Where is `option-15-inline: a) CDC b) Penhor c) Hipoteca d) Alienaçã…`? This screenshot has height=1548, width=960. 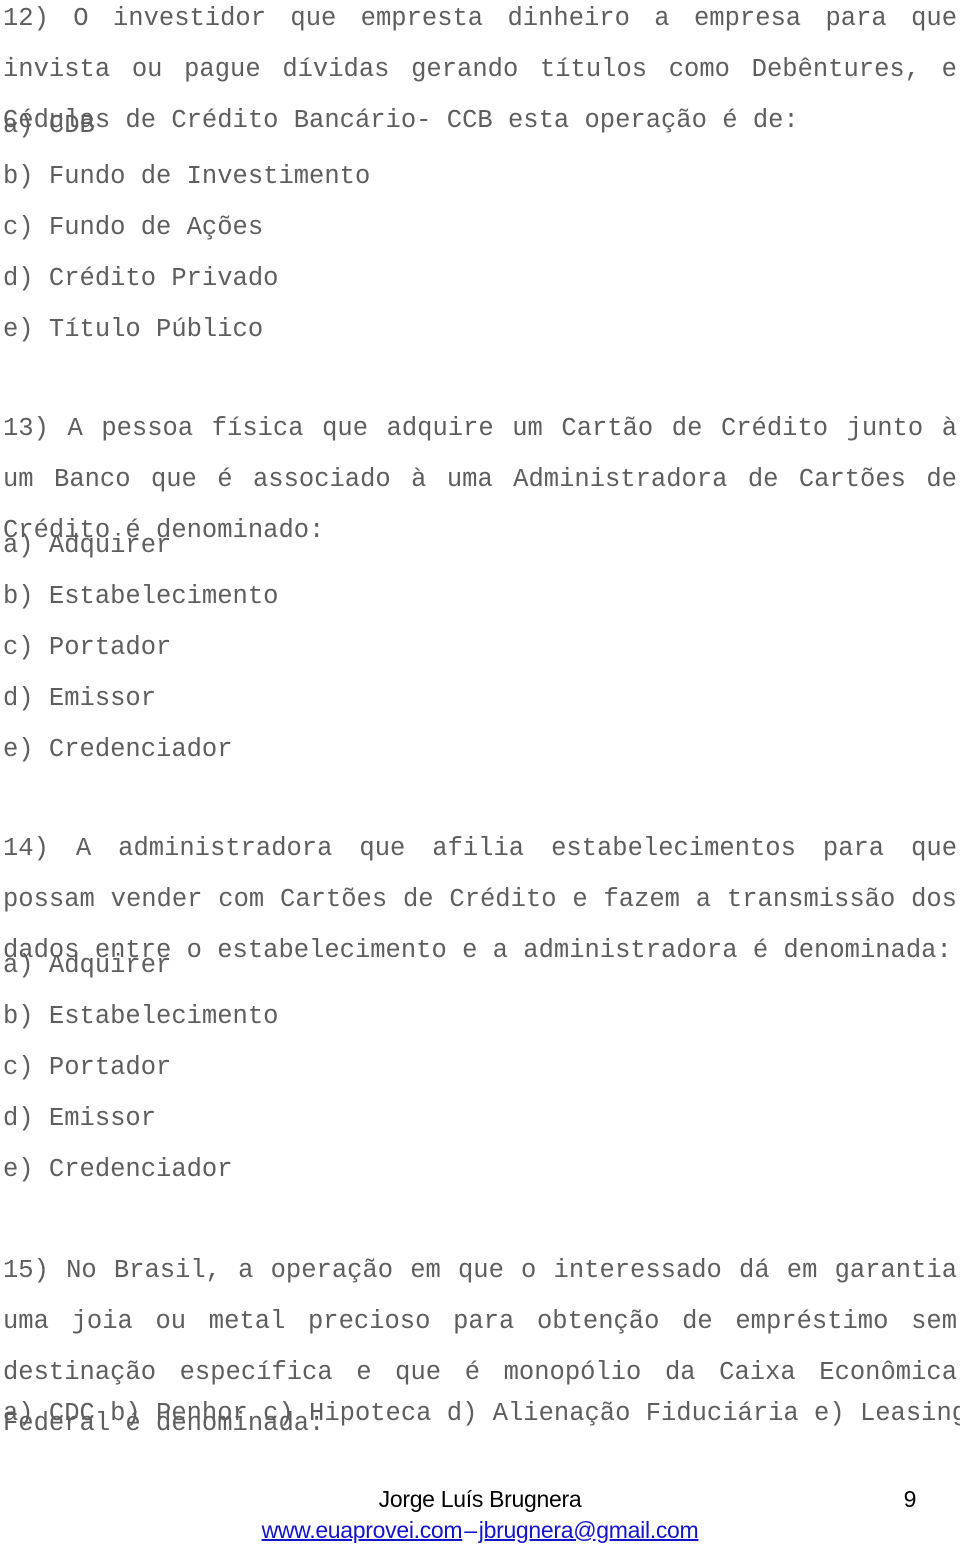
option-15-inline: a) CDC b) Penhor c) Hipoteca d) Alienaçã… is located at coordinates (481, 1413).